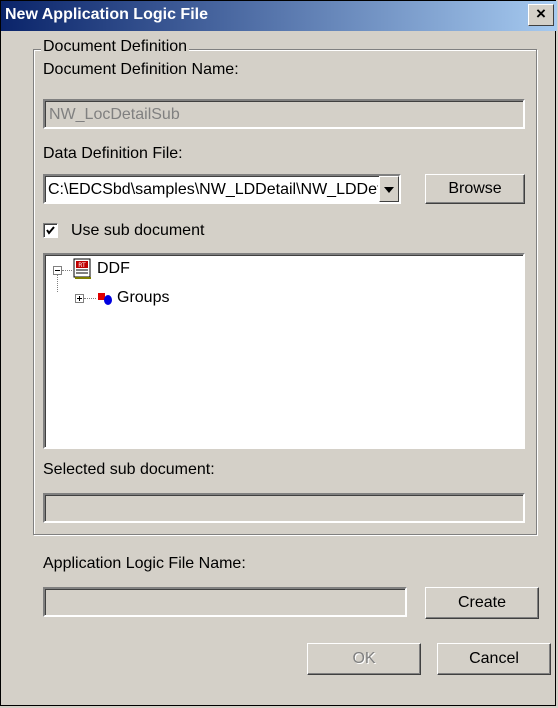 This screenshot has width=558, height=708. What do you see at coordinates (475, 189) in the screenshot?
I see `browse-button: Browse` at bounding box center [475, 189].